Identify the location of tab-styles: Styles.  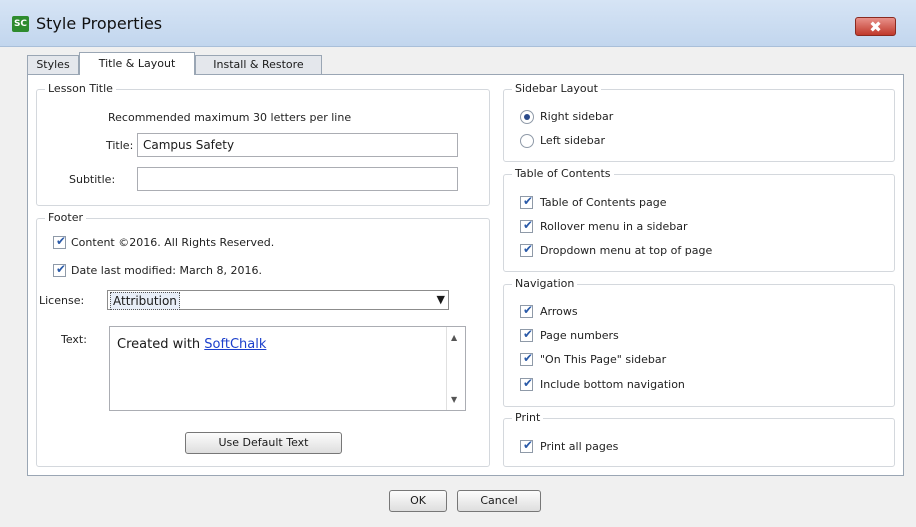
(53, 64).